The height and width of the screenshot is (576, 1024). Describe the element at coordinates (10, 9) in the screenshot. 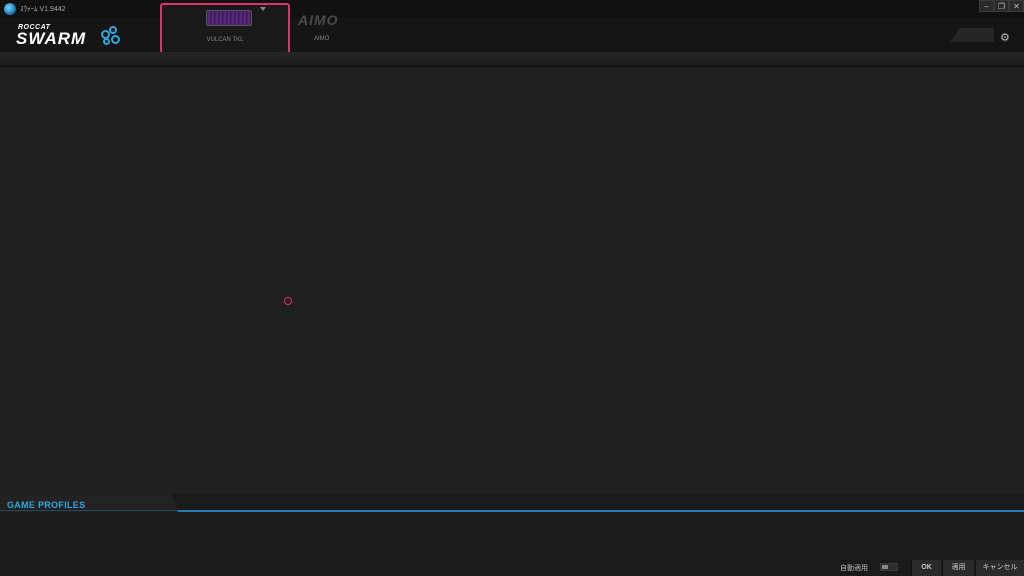

I see `roccat-app-icon` at that location.